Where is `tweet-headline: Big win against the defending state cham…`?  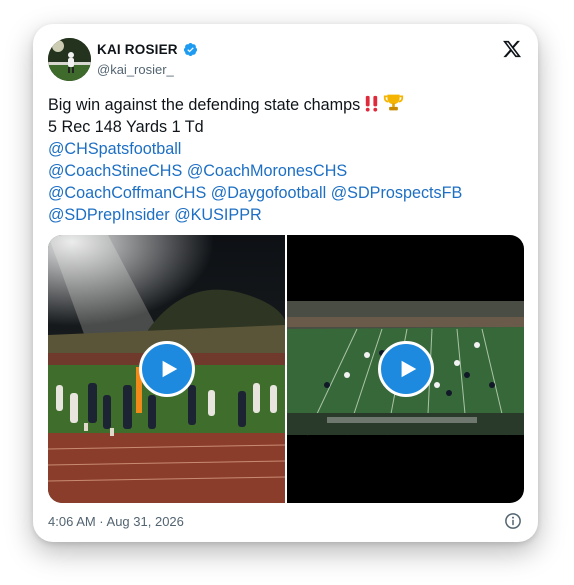 tweet-headline: Big win against the defending state cham… is located at coordinates (204, 105).